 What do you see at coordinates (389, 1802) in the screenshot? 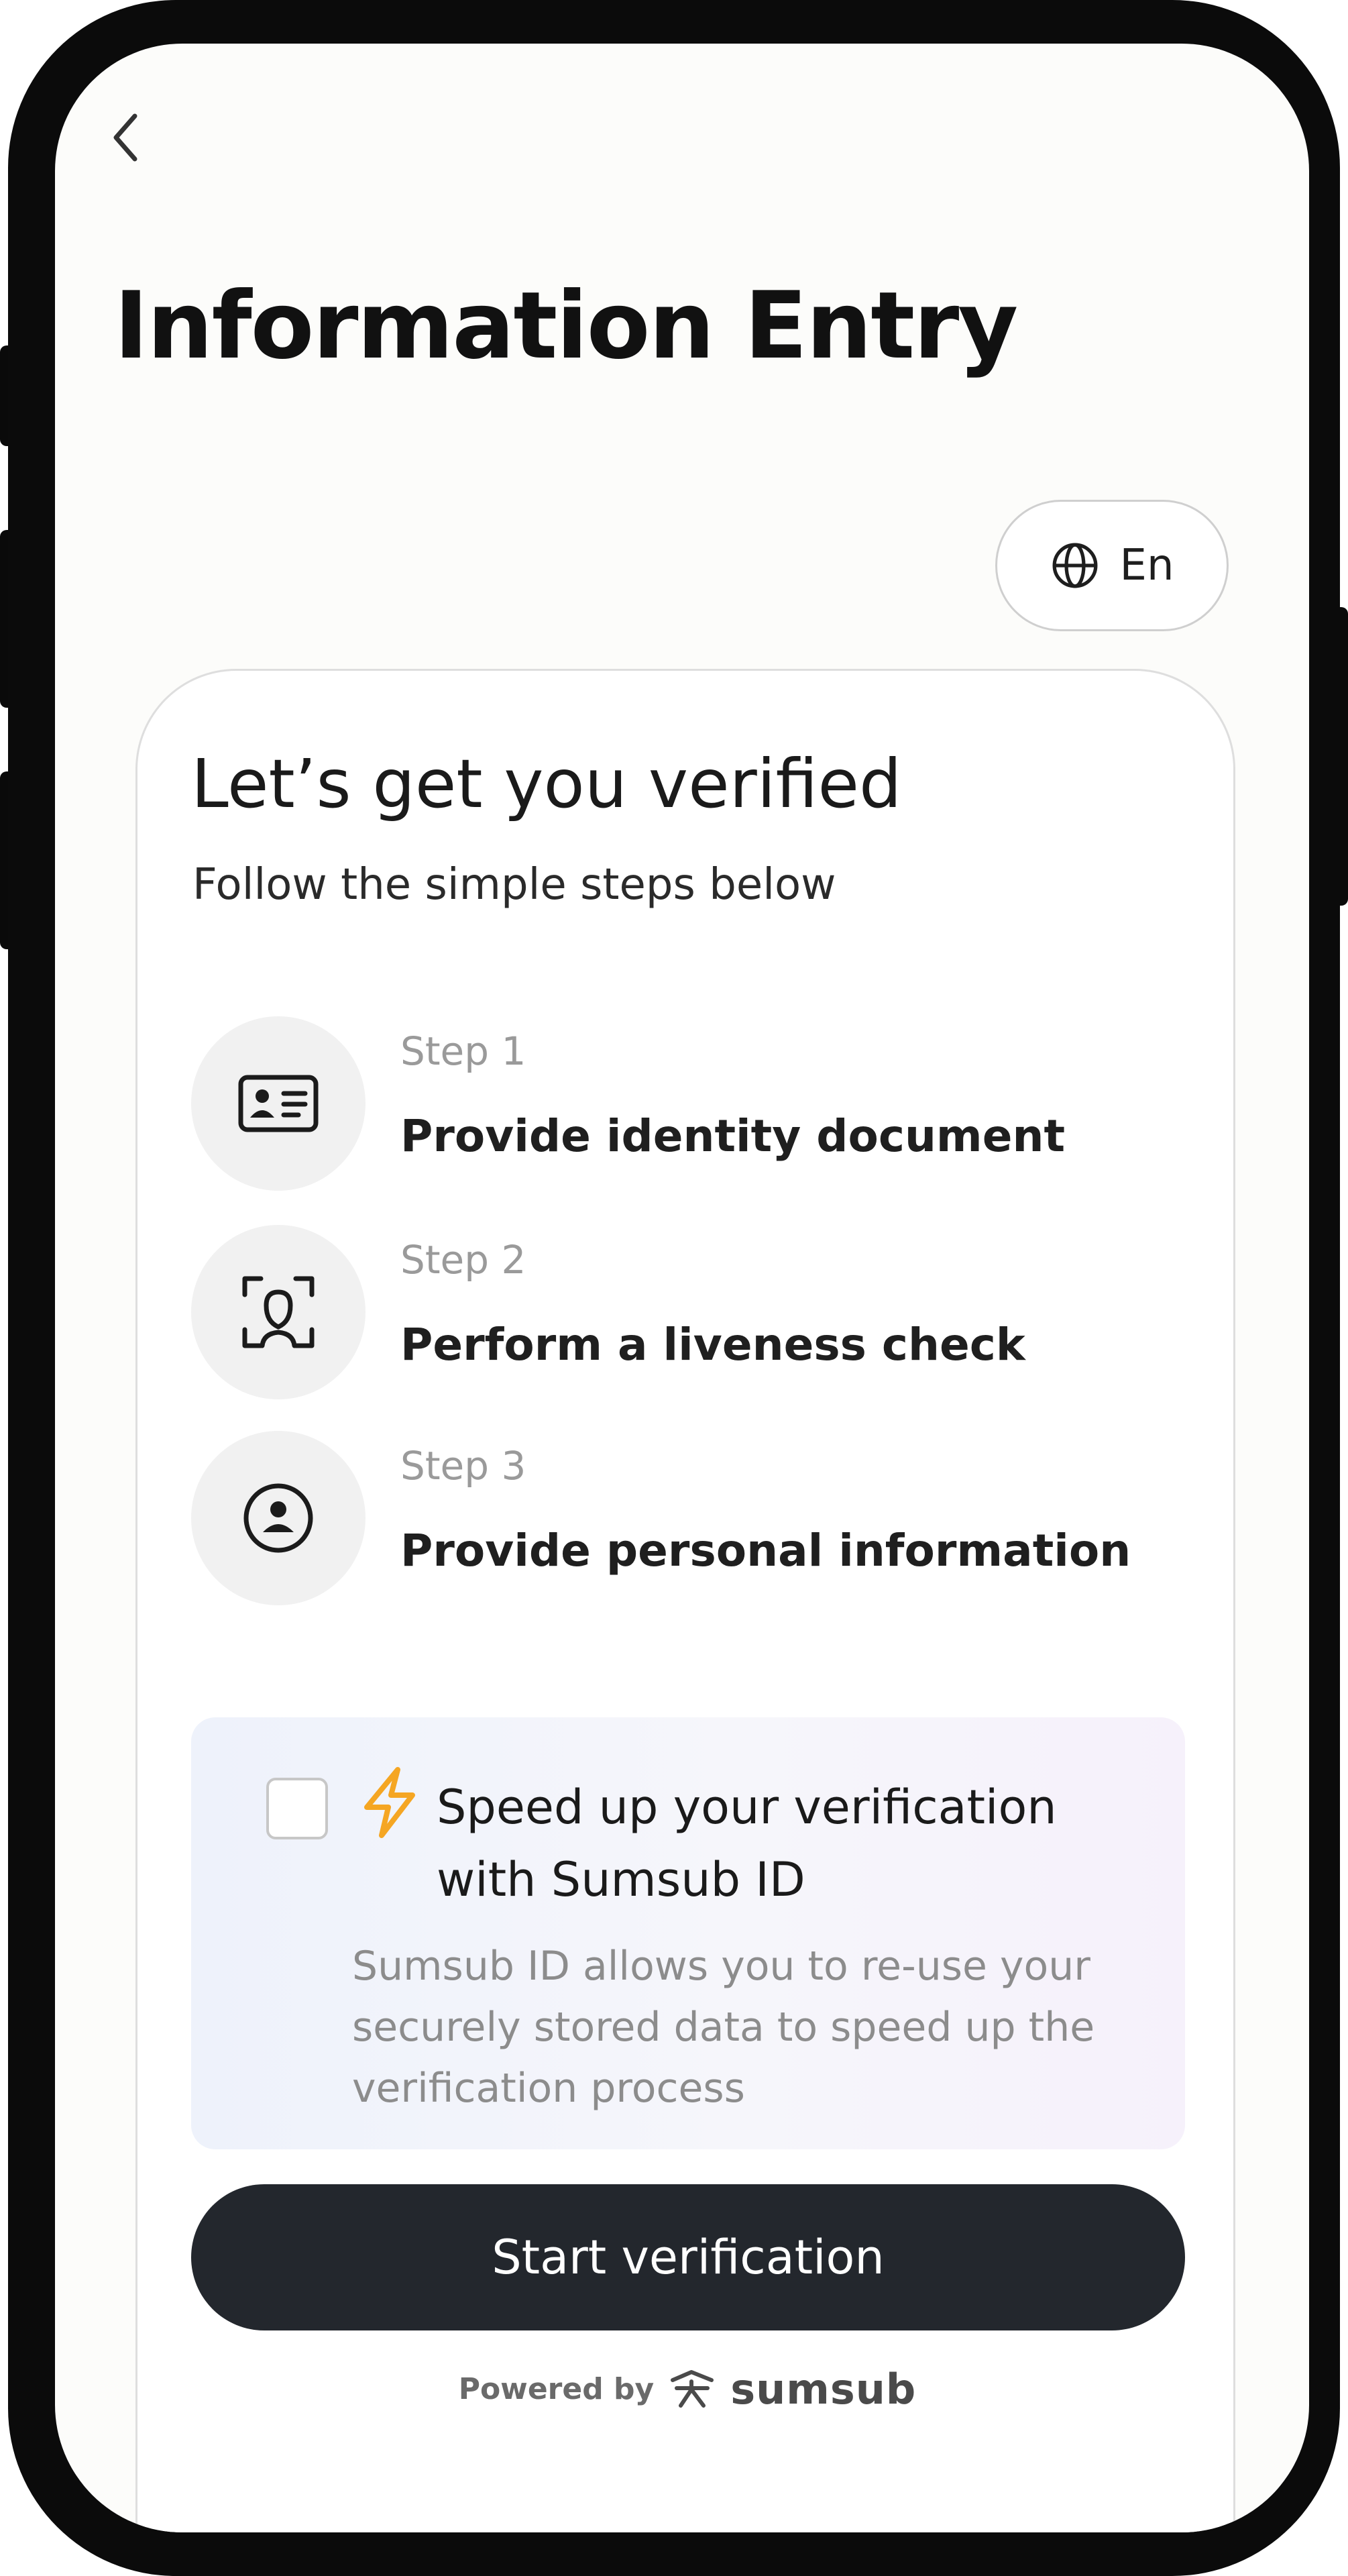
I see `lightning-icon` at bounding box center [389, 1802].